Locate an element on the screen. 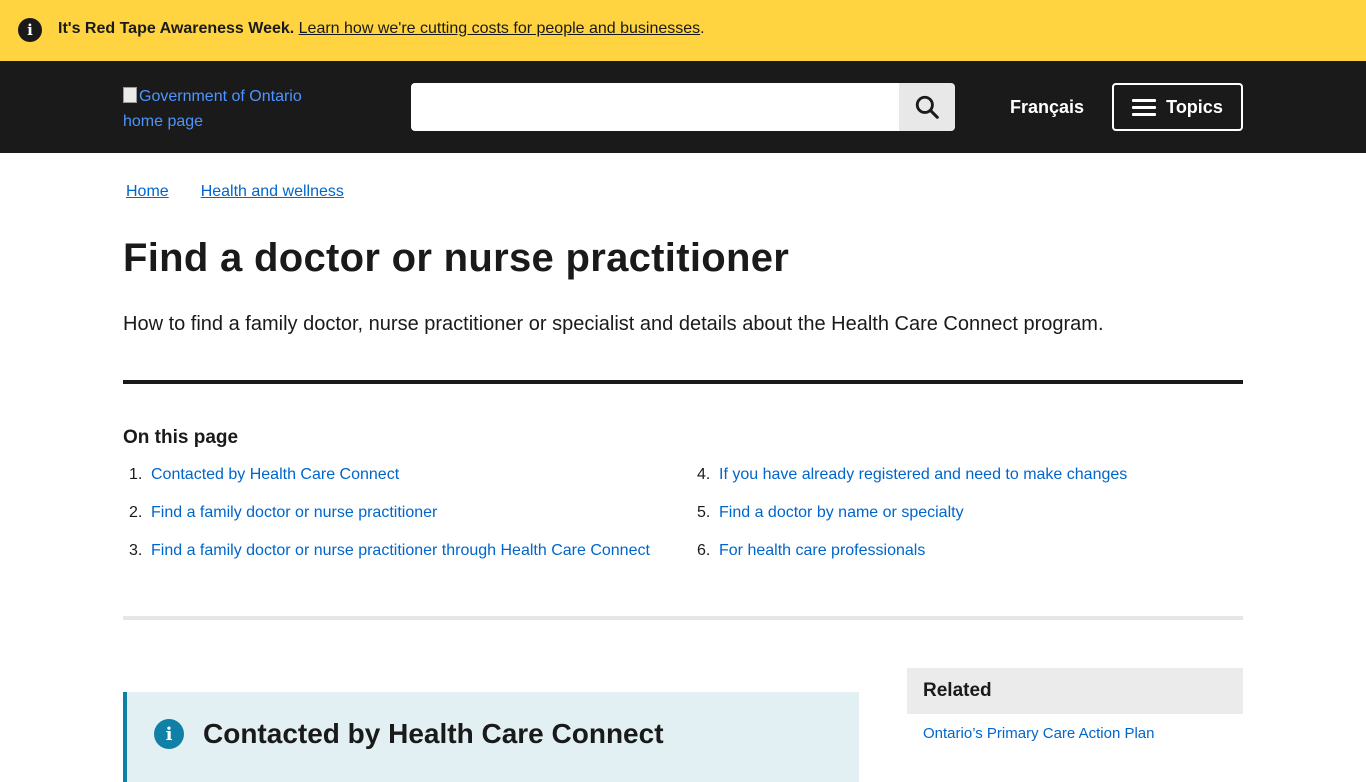  logo-alt-text: Government of Ontario home page is located at coordinates (212, 109).